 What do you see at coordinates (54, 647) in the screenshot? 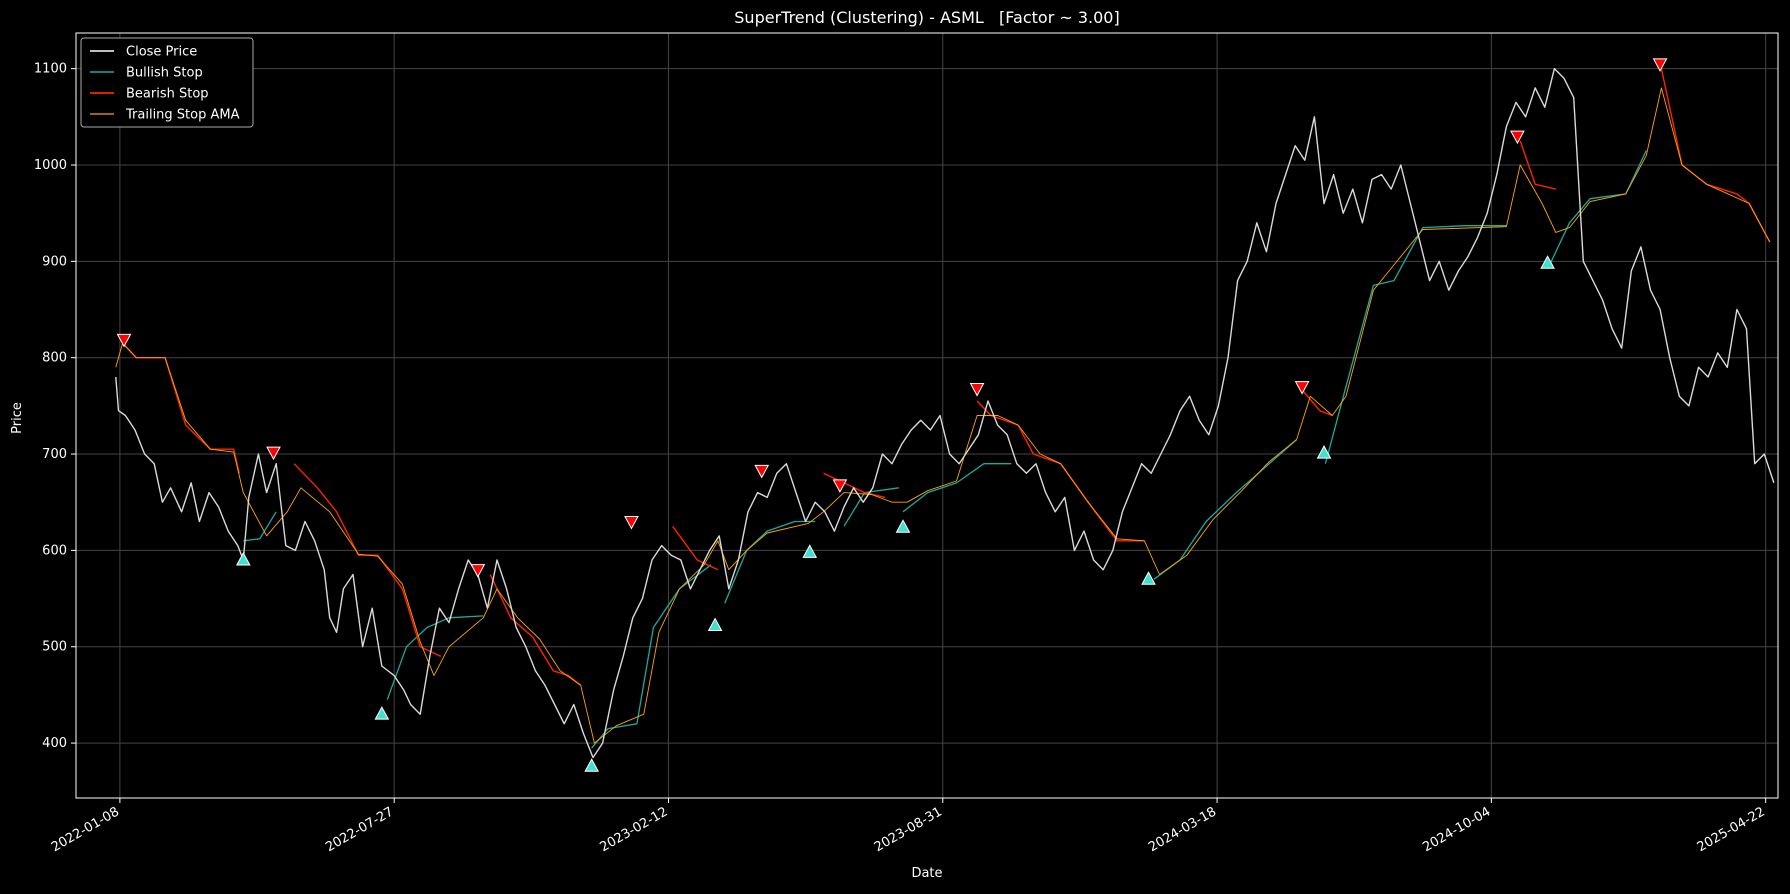
I see `y-tick-label: 500` at bounding box center [54, 647].